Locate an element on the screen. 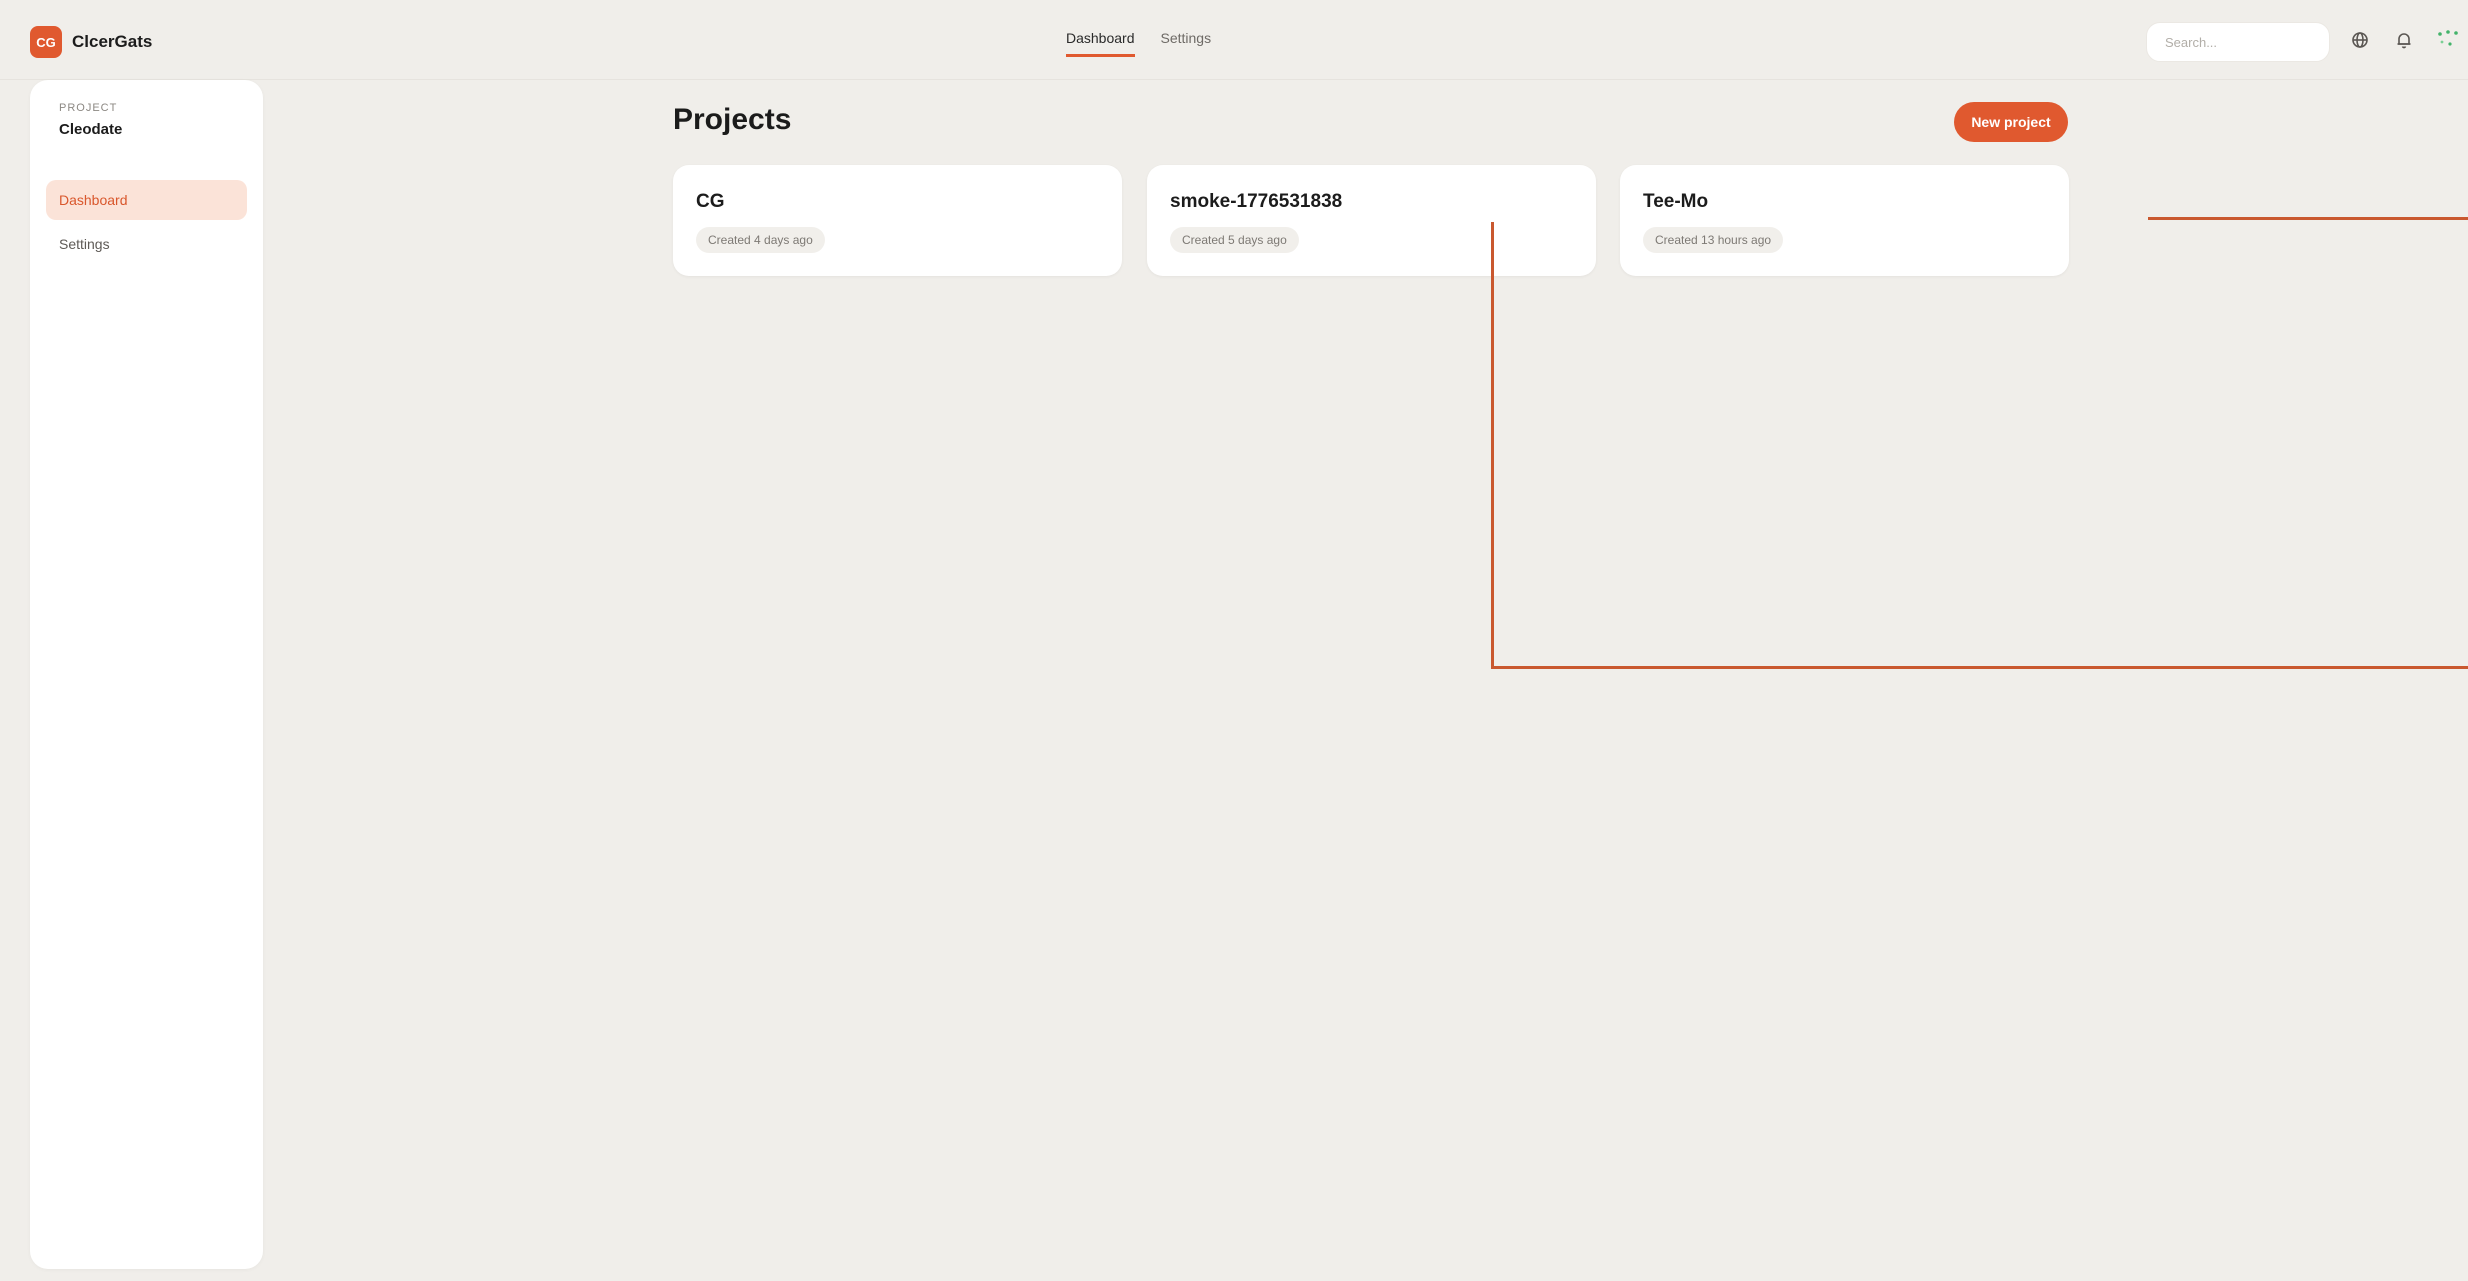 This screenshot has width=2468, height=1281. project-card-smoke: smoke-1776531838 Created 5 days ago is located at coordinates (1371, 220).